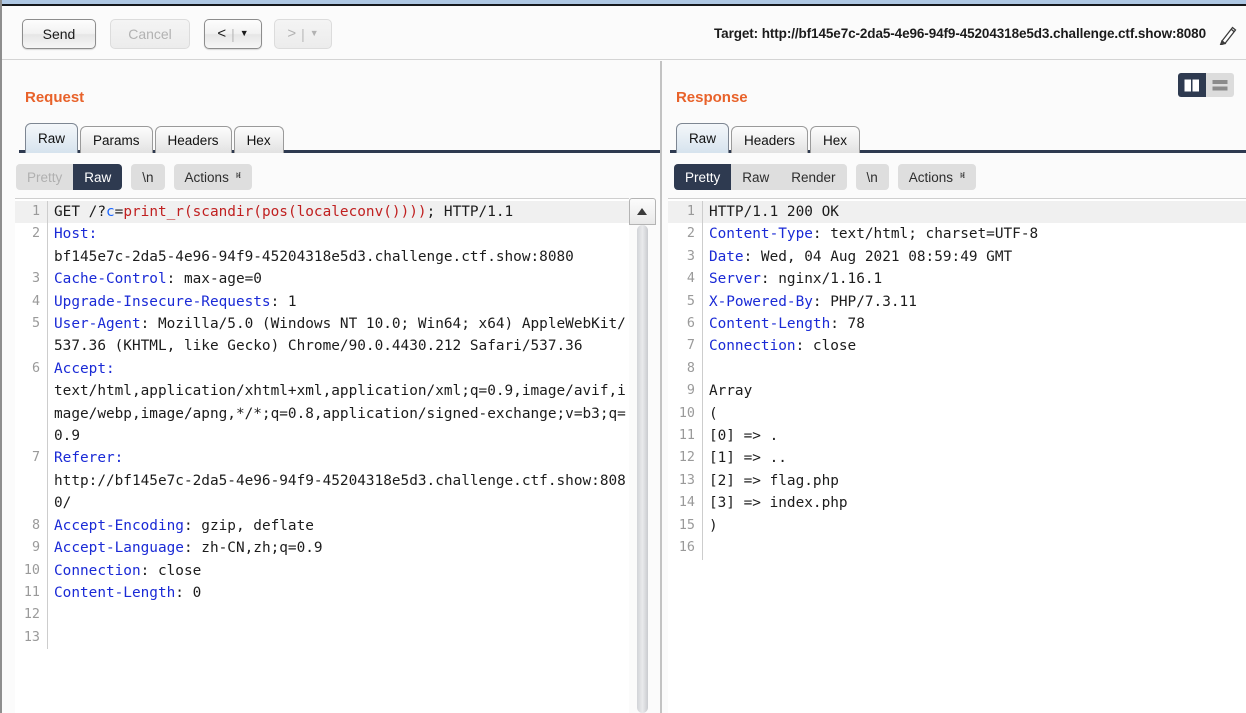  I want to click on line-content: Accept:, so click(338, 369).